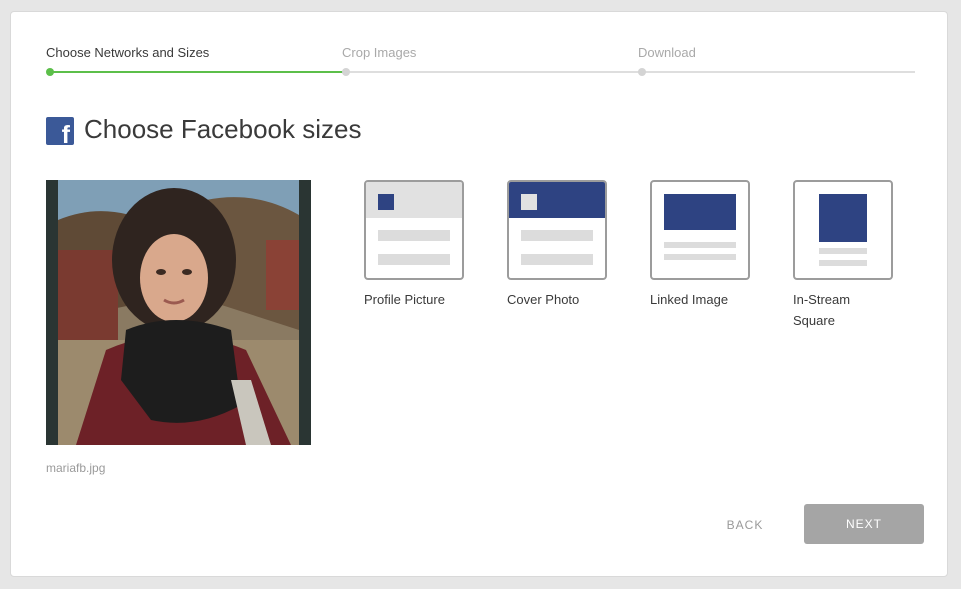  What do you see at coordinates (814, 320) in the screenshot?
I see `option-label-line-2: Square` at bounding box center [814, 320].